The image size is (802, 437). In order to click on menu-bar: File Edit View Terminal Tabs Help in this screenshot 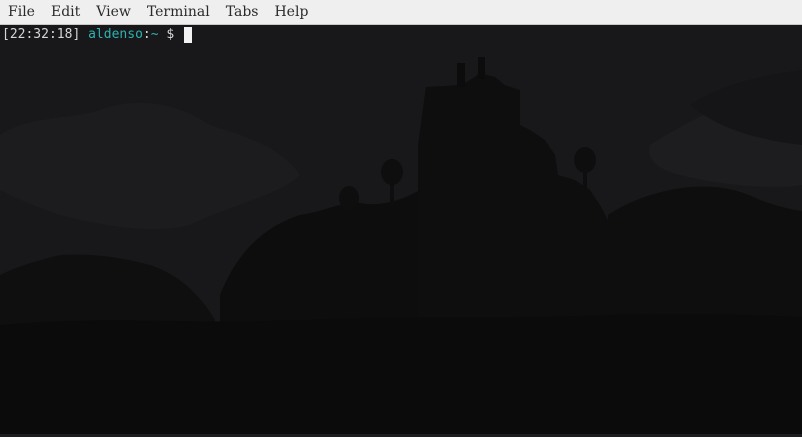, I will do `click(401, 12)`.